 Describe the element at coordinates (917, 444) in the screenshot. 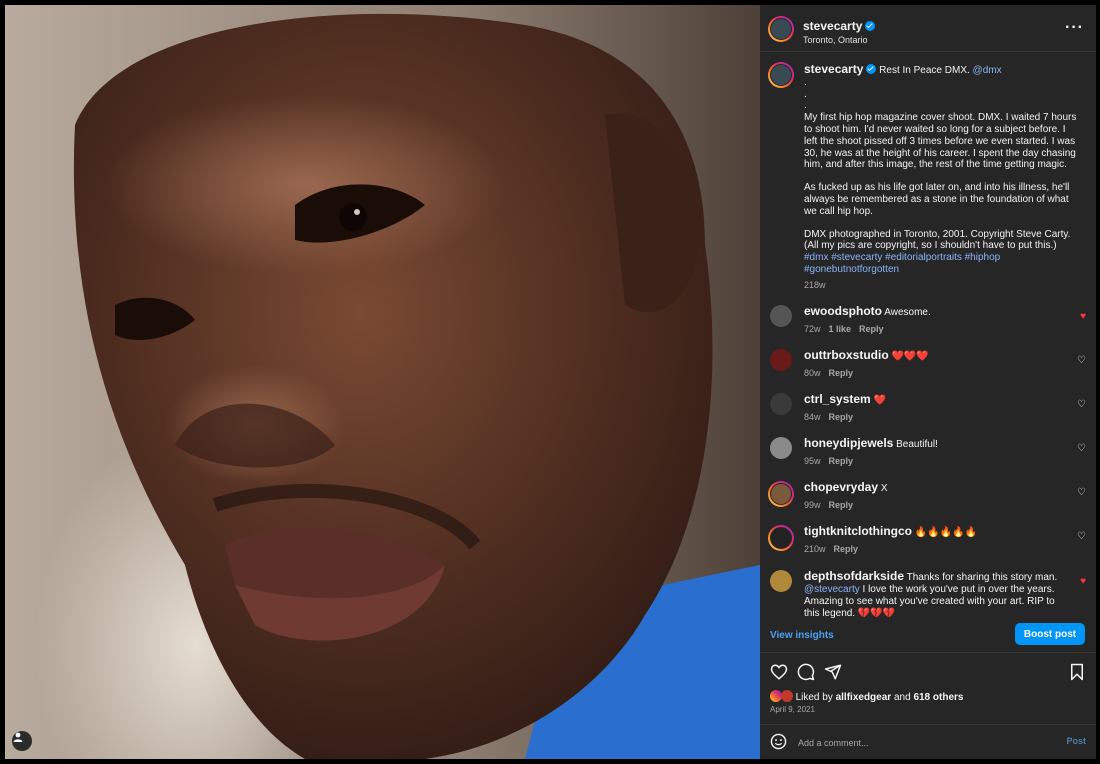

I see `comment-text: Beautiful!` at that location.